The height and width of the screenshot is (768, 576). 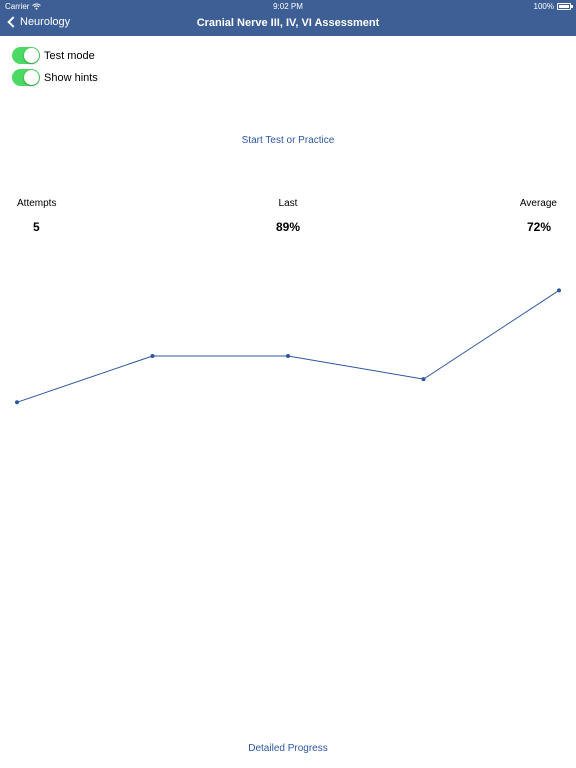 I want to click on series-line, so click(x=288, y=346).